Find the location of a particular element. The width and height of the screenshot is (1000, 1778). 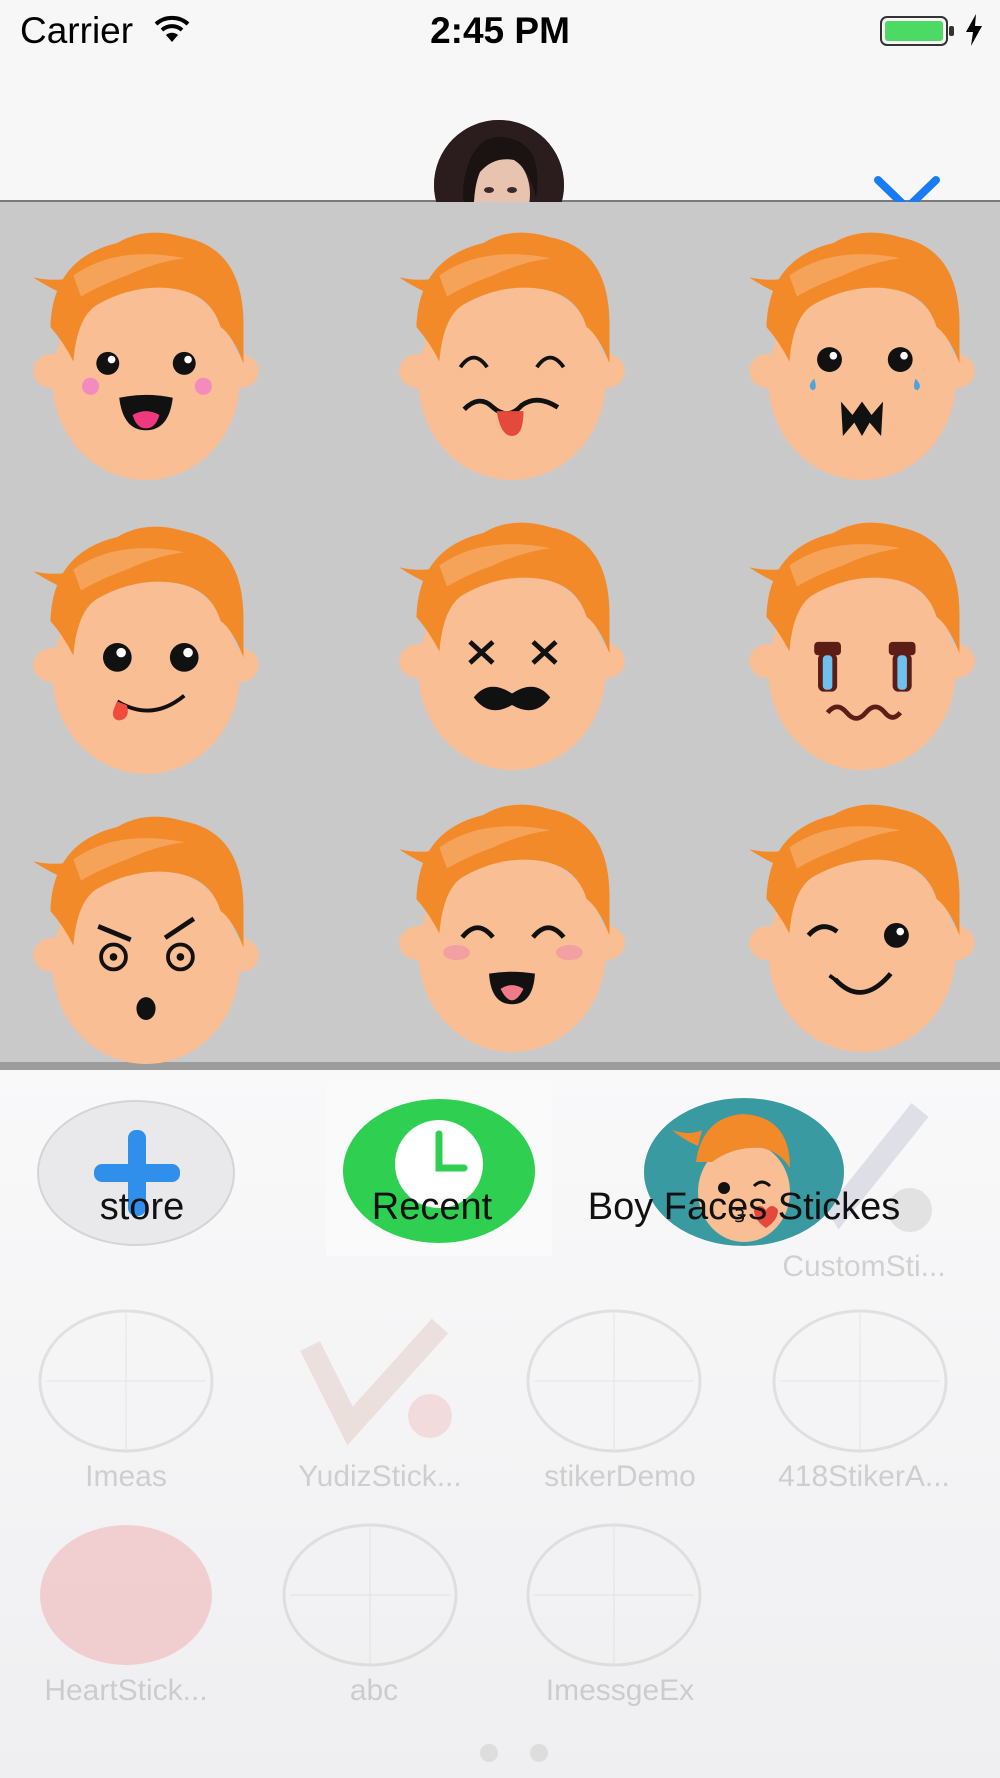

store-label: store is located at coordinates (142, 1207).